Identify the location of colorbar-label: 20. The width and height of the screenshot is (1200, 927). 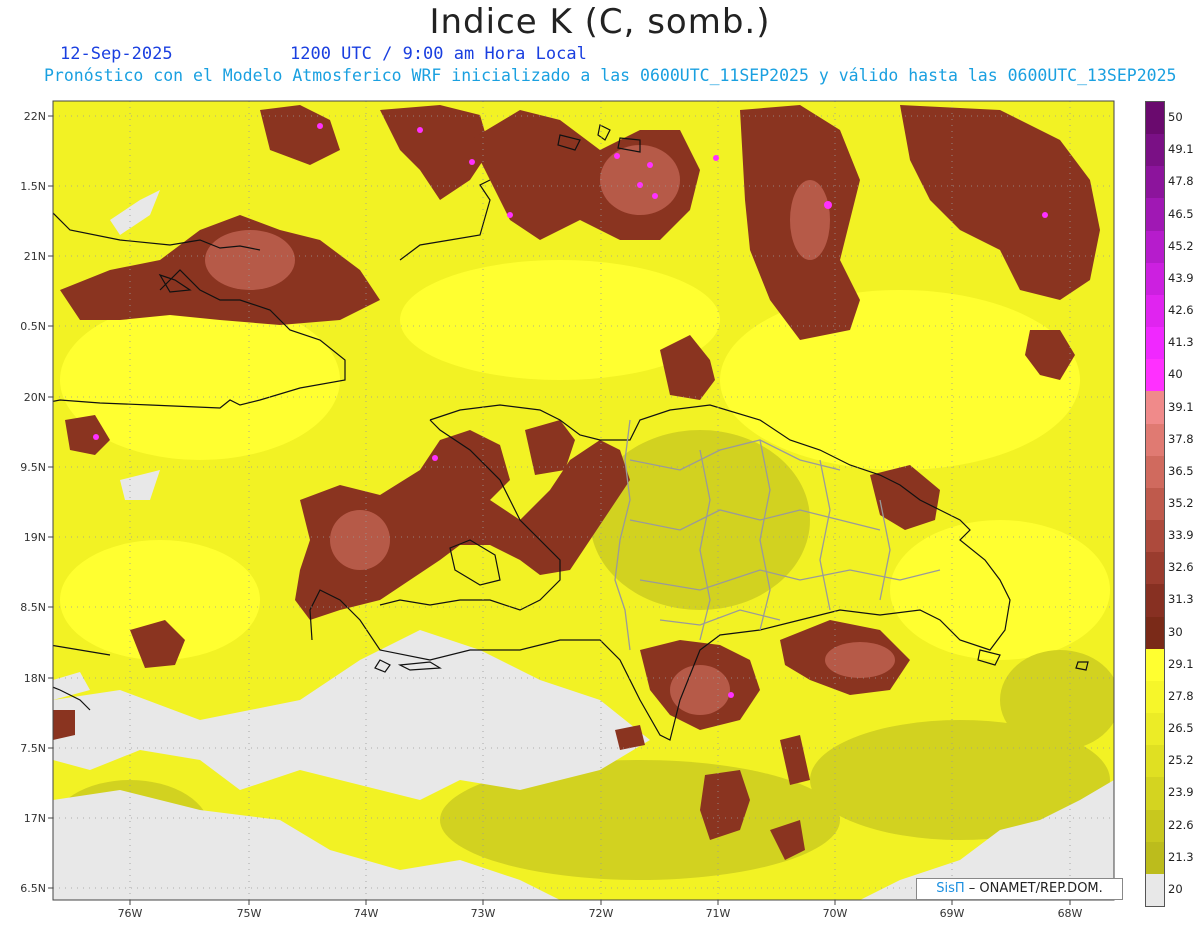
(1175, 888).